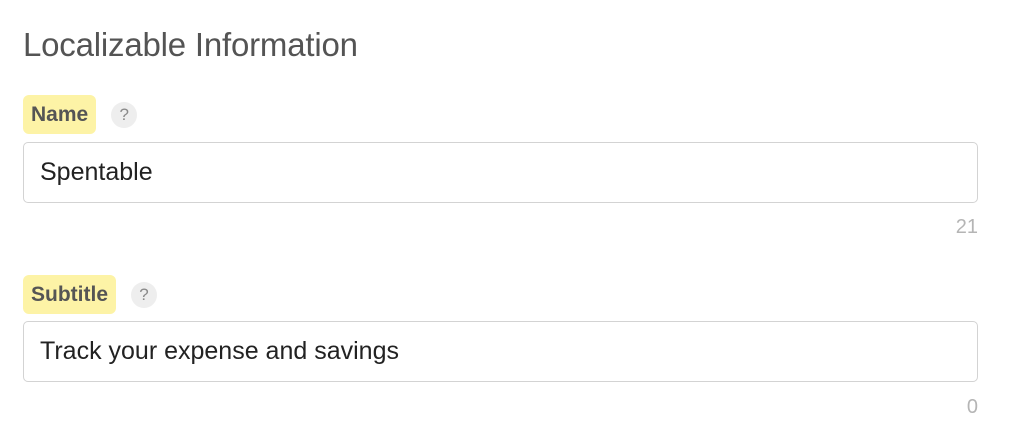  Describe the element at coordinates (69, 294) in the screenshot. I see `subtitle-label: Subtitle` at that location.